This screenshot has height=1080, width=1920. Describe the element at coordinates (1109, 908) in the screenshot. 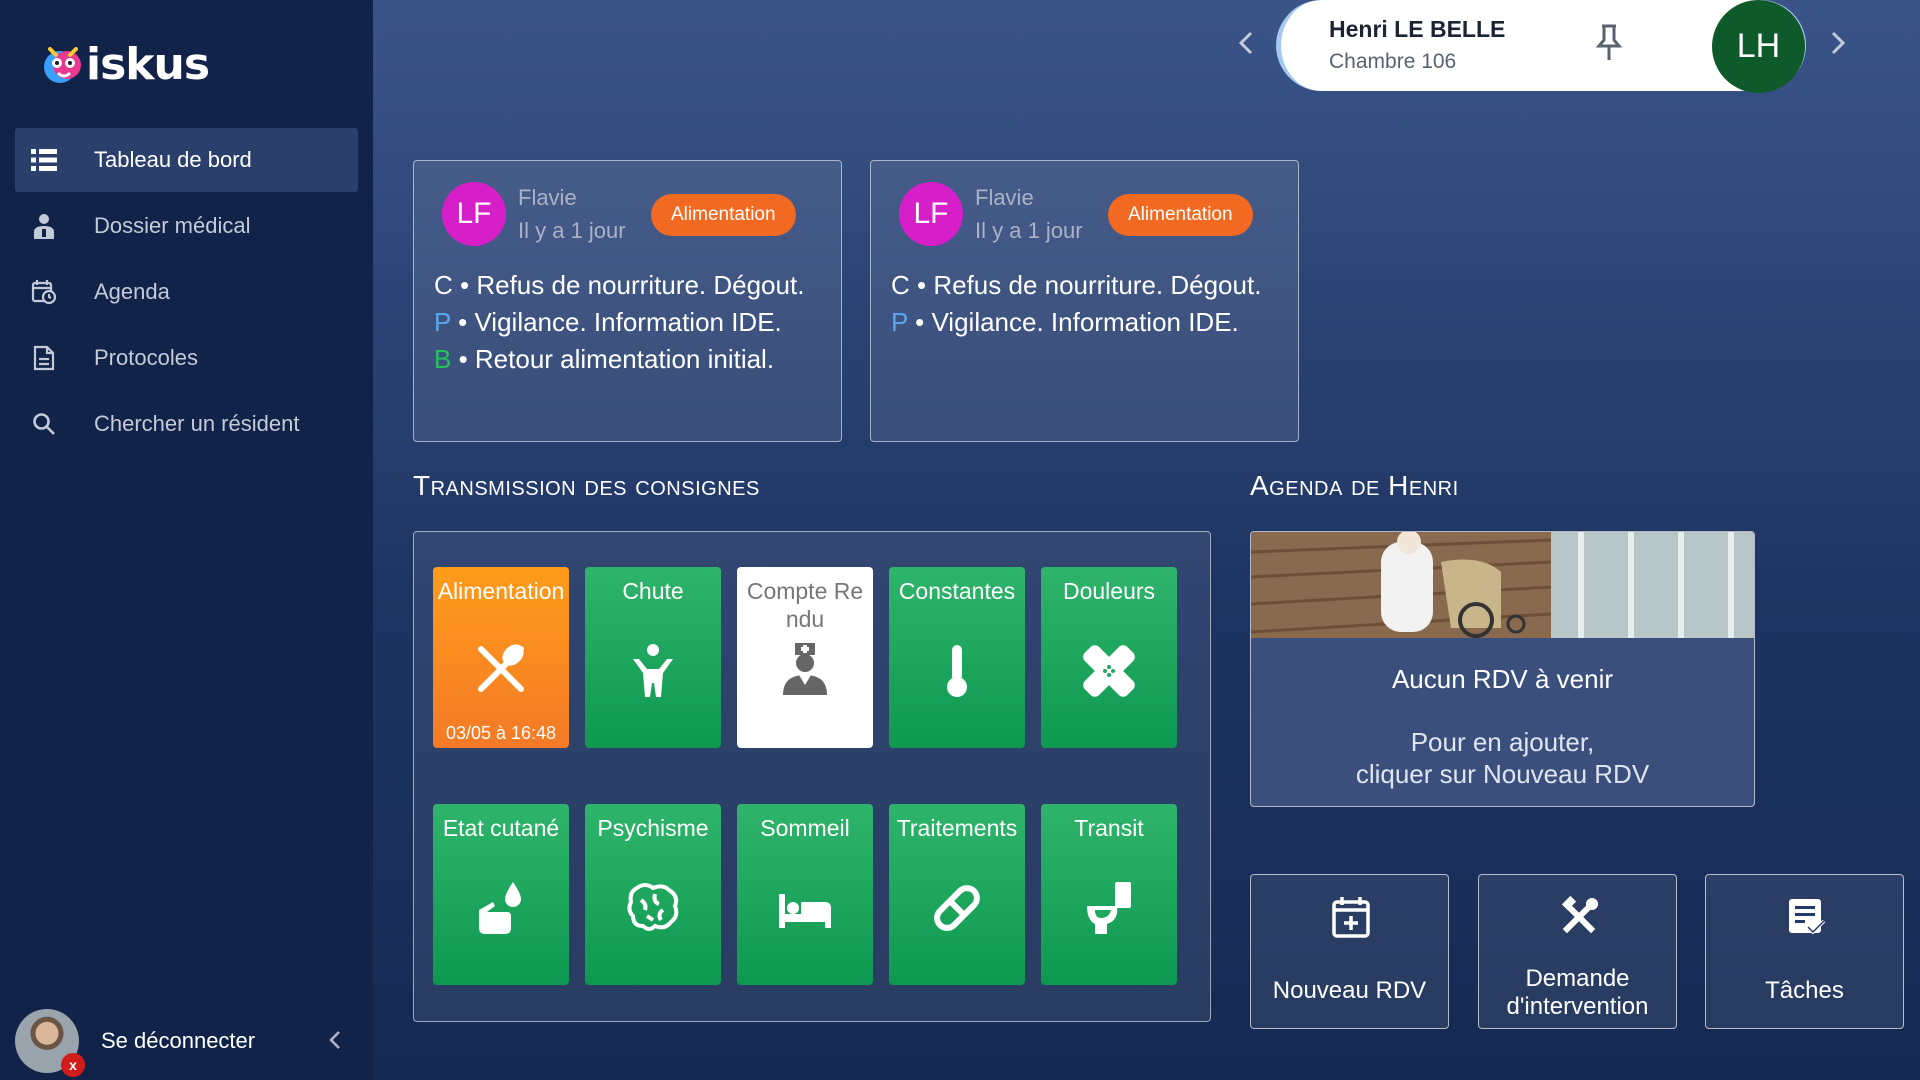

I see `toilet-icon` at that location.